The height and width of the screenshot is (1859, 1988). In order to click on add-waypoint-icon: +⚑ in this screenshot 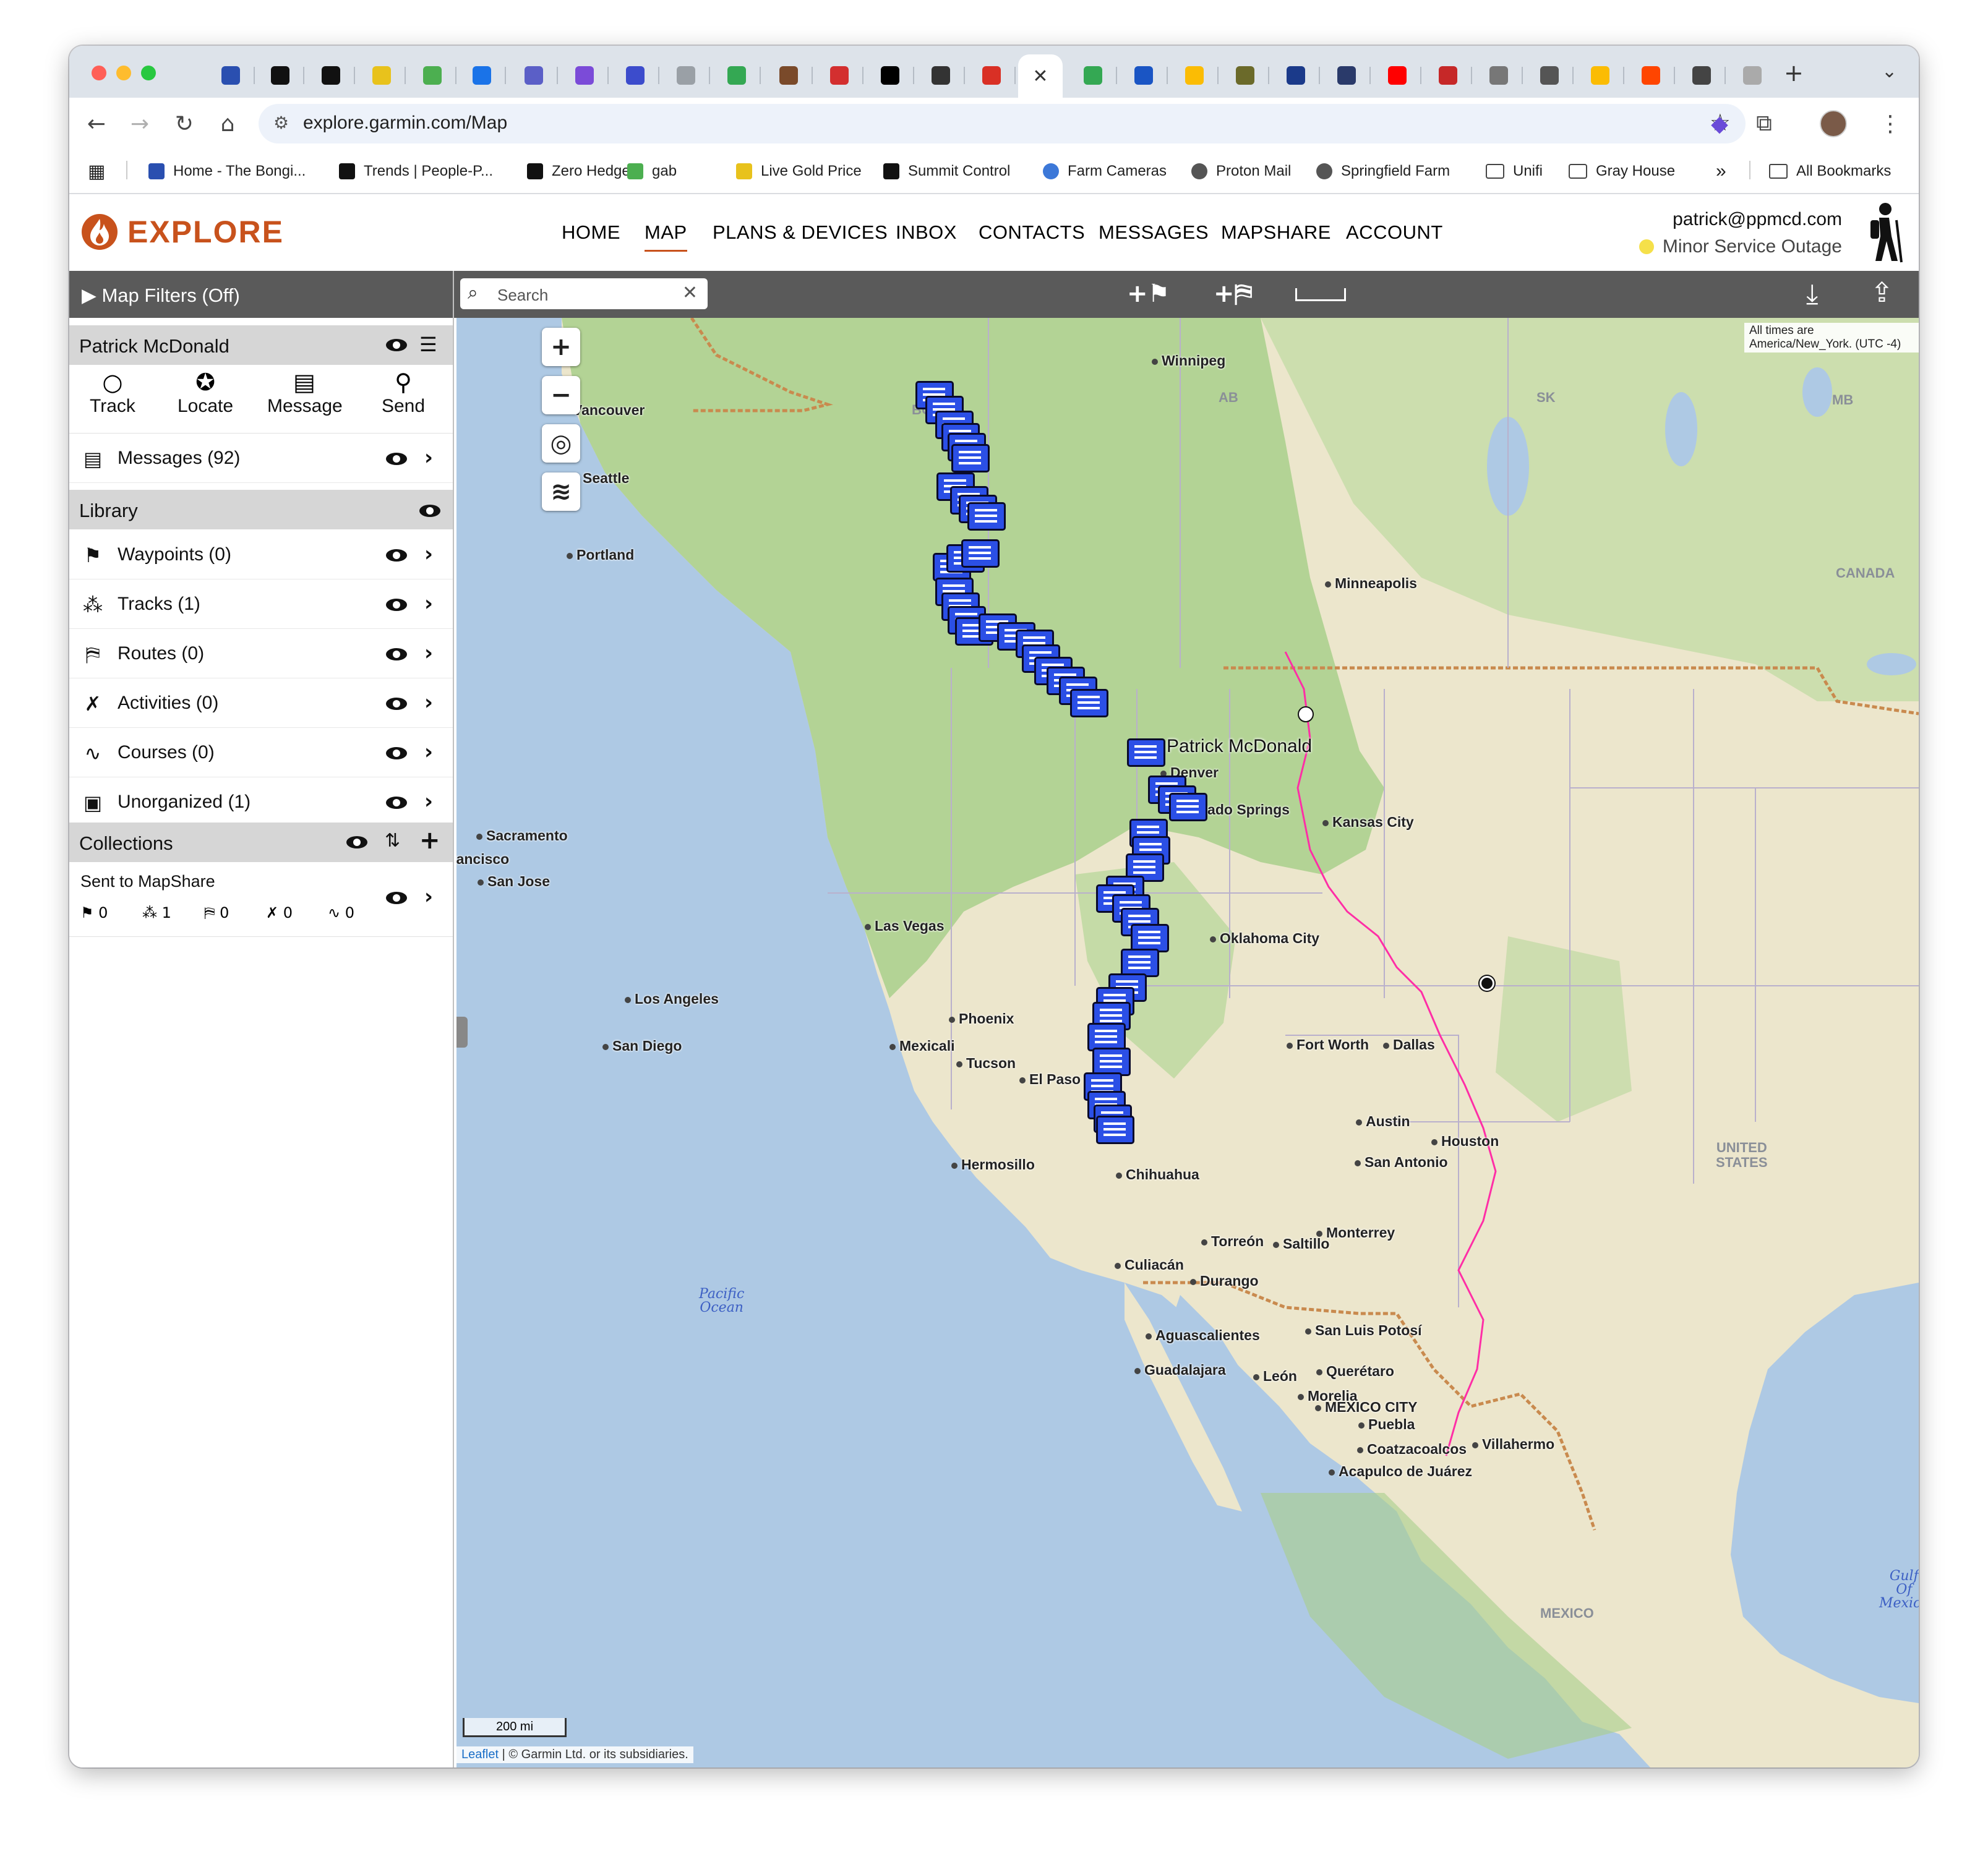, I will do `click(1148, 294)`.